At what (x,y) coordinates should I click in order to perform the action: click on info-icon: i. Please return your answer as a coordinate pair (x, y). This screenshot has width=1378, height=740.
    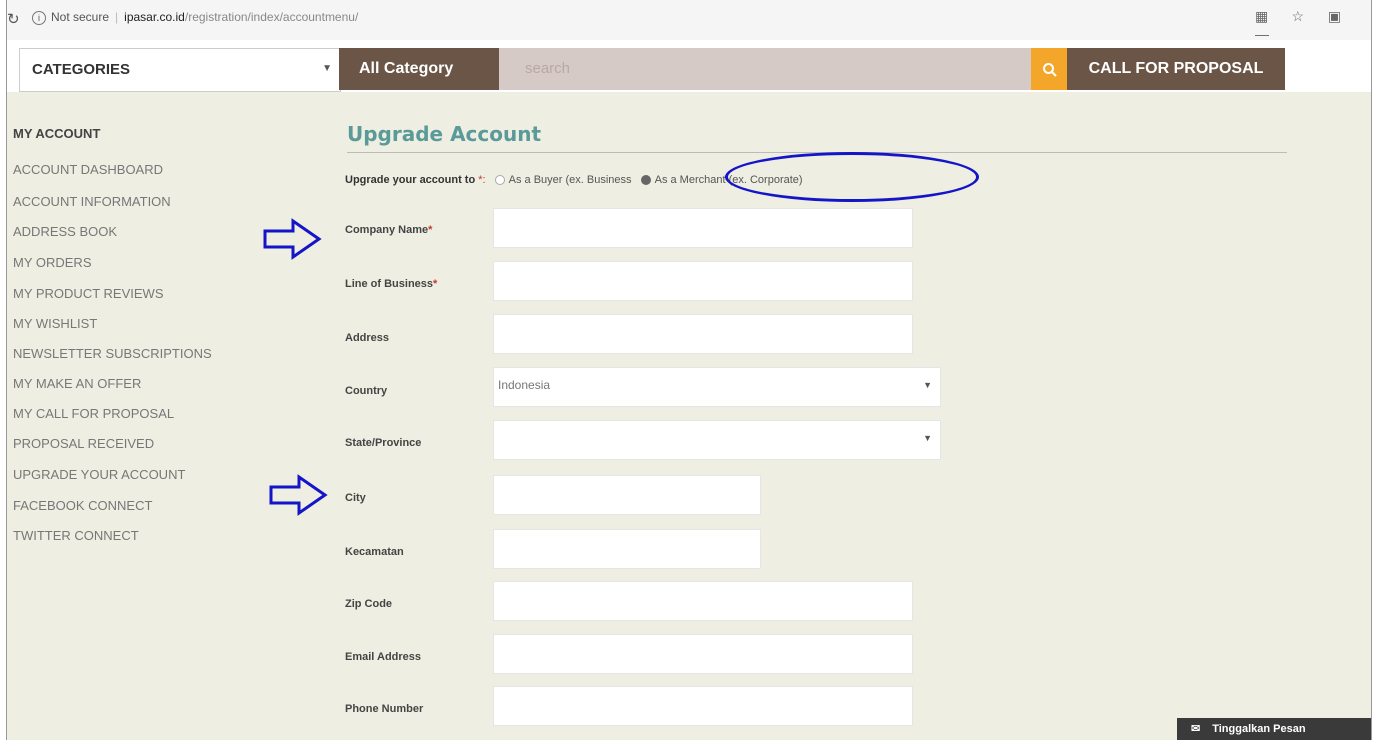
    Looking at the image, I should click on (39, 17).